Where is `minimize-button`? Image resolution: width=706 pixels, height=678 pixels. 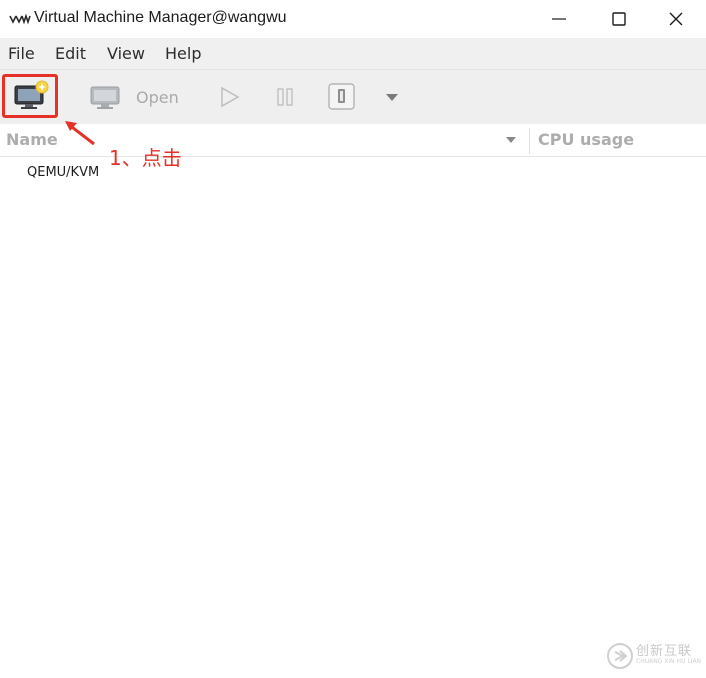
minimize-button is located at coordinates (559, 19).